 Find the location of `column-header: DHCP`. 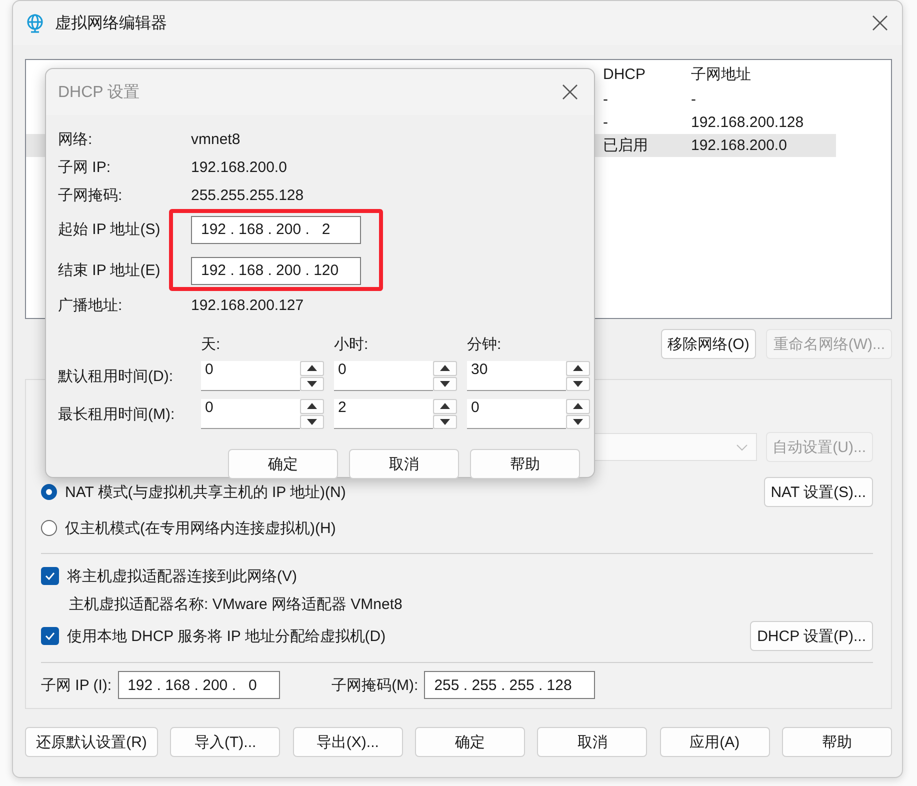

column-header: DHCP is located at coordinates (624, 74).